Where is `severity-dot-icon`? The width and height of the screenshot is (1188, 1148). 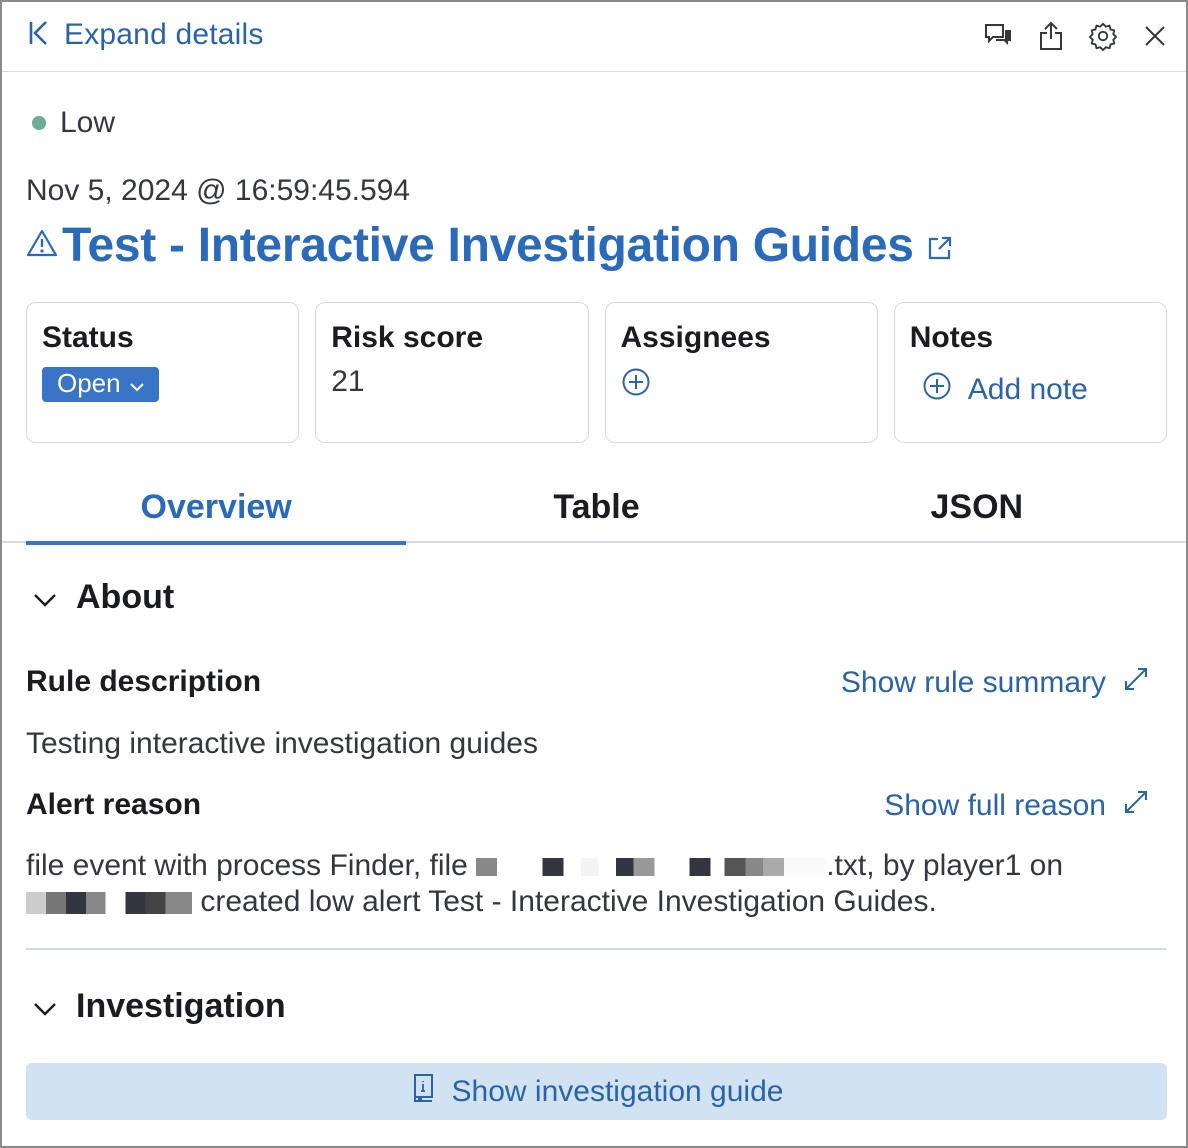 severity-dot-icon is located at coordinates (39, 123).